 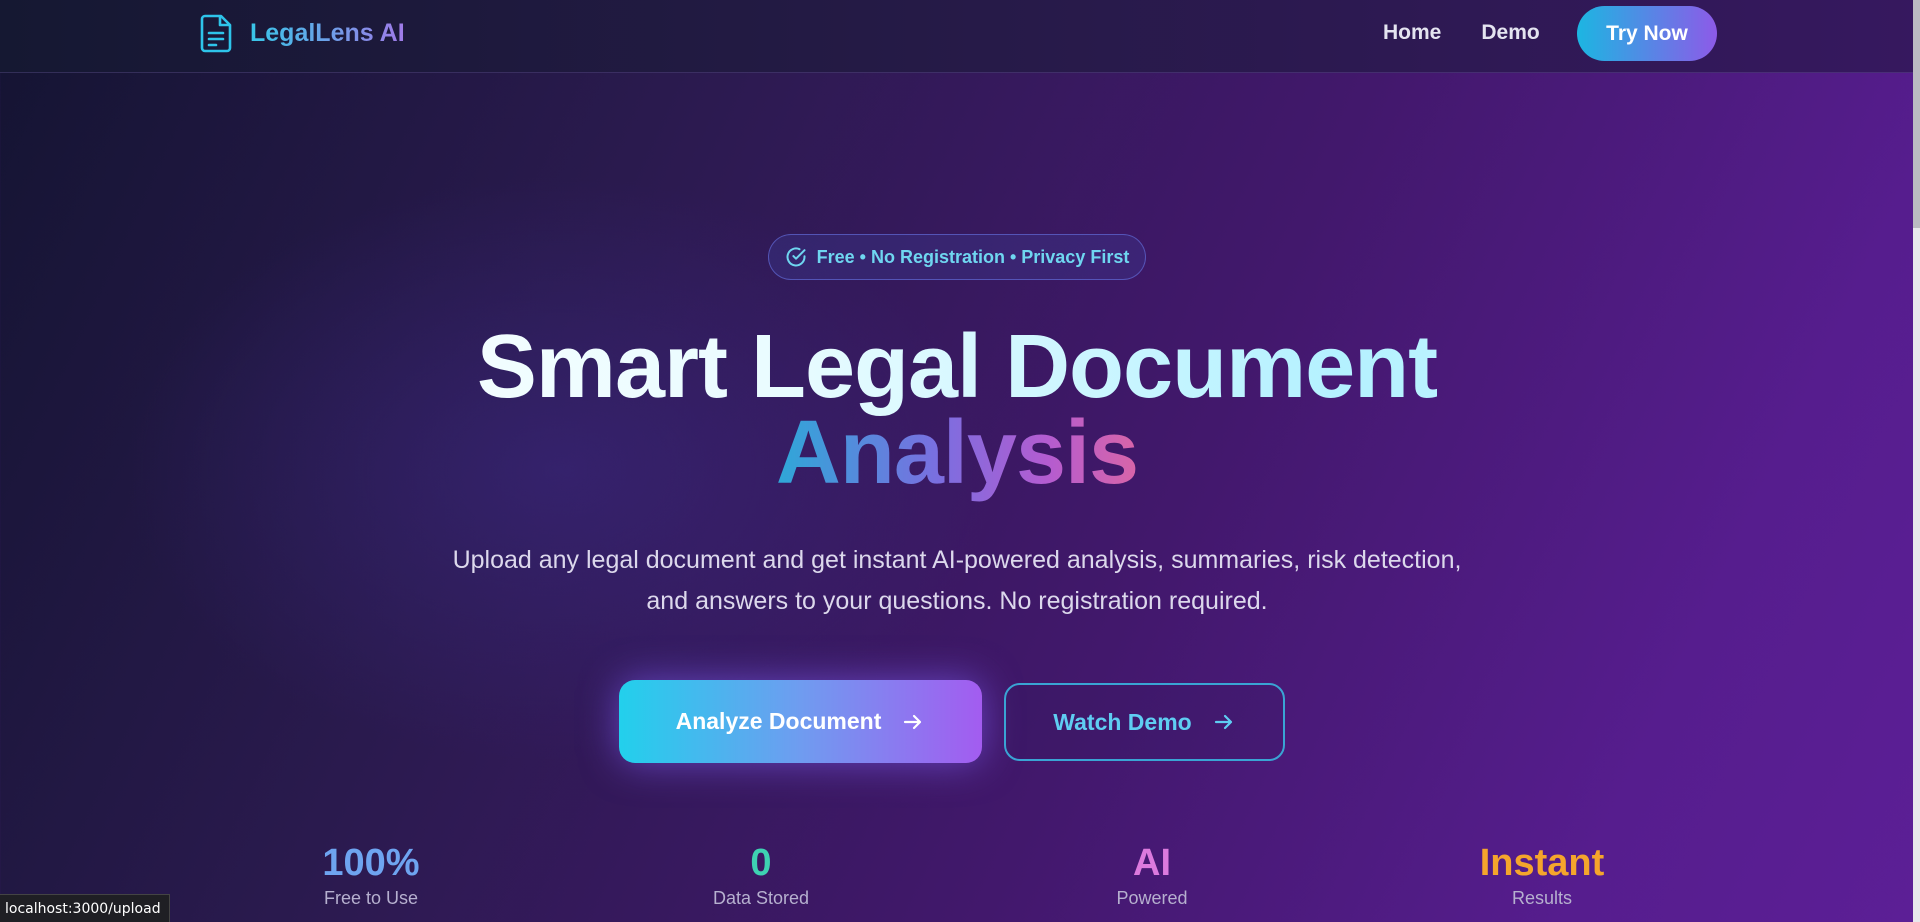 I want to click on stat-label: Data Stored, so click(x=761, y=898).